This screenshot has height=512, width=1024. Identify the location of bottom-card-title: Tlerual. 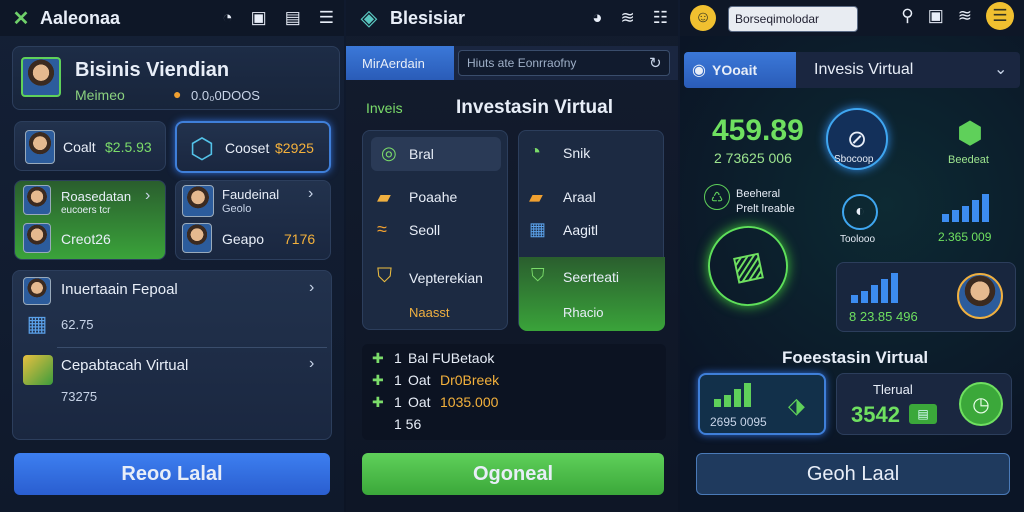
(893, 389).